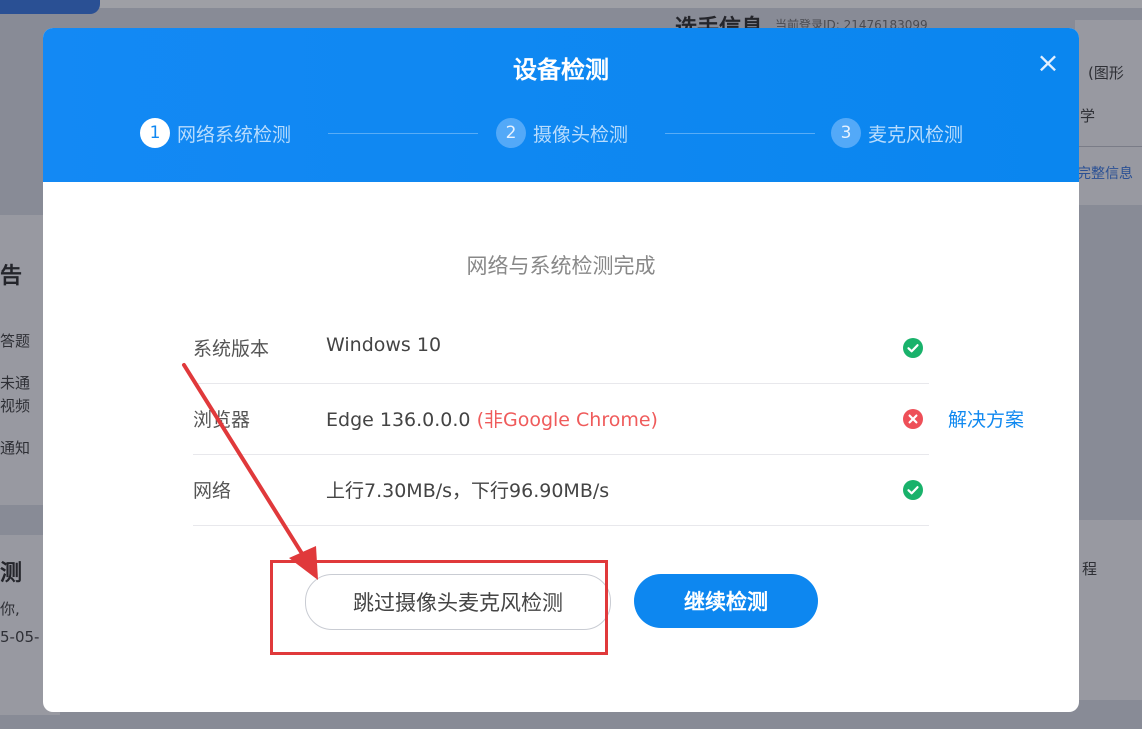 The image size is (1142, 729). Describe the element at coordinates (250, 471) in the screenshot. I see `annotation-arrow-icon` at that location.